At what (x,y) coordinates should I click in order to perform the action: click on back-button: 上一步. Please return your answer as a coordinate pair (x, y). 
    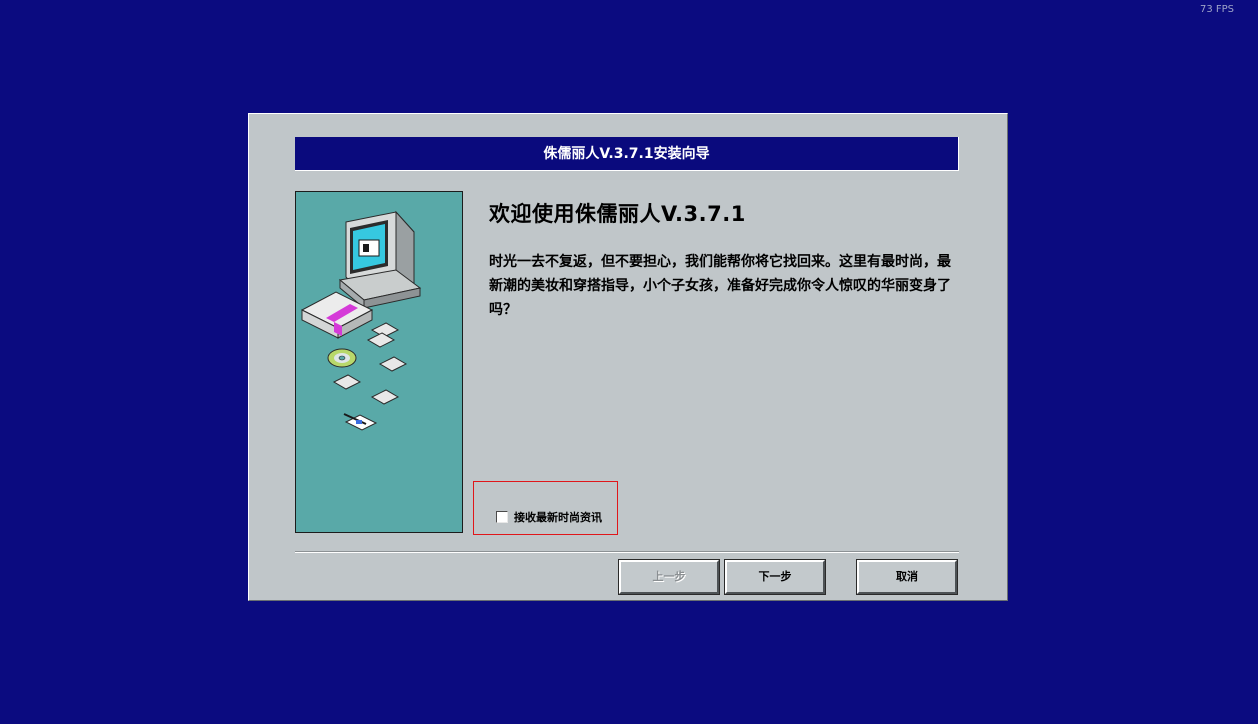
    Looking at the image, I should click on (669, 577).